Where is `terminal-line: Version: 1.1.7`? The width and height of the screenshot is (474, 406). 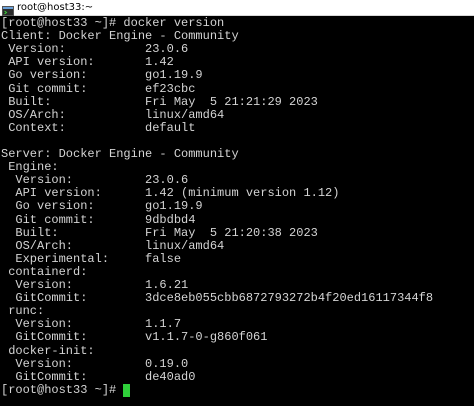
terminal-line: Version: 1.1.7 is located at coordinates (91, 324).